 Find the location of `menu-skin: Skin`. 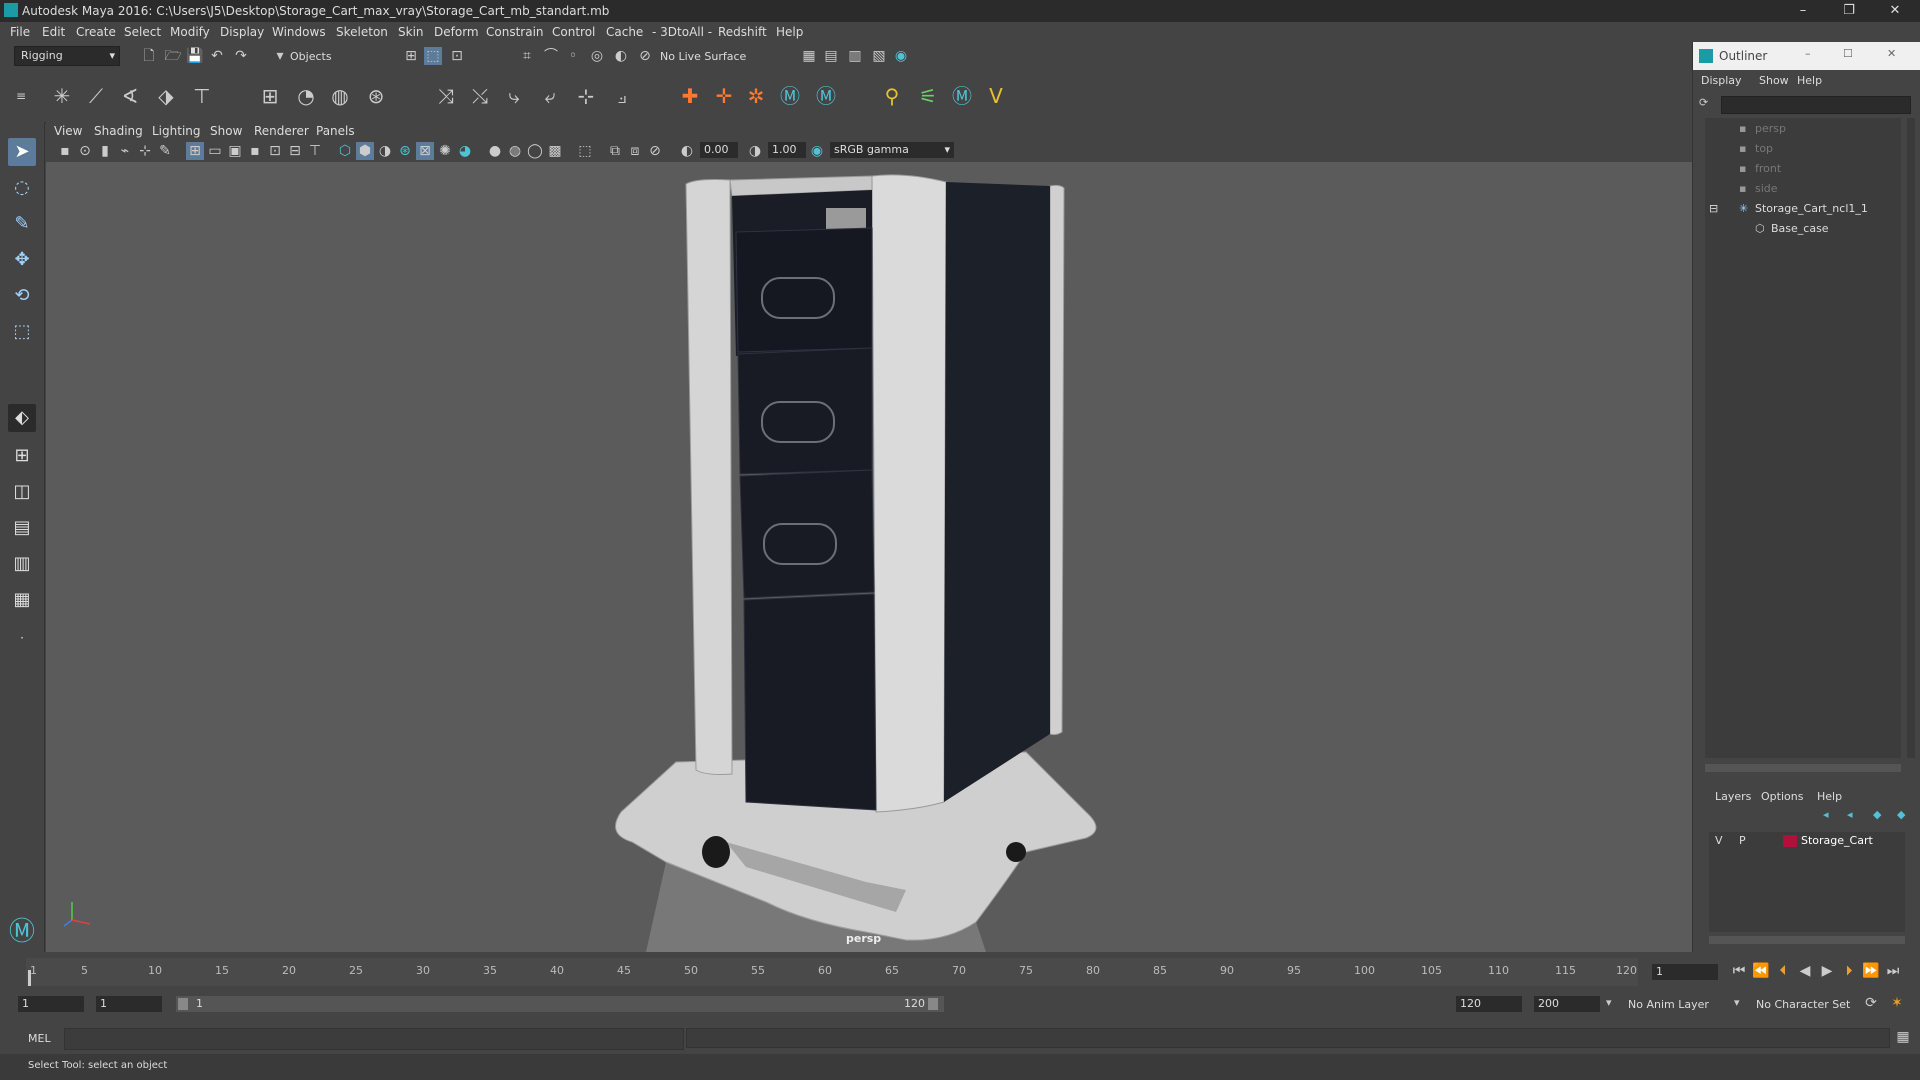

menu-skin: Skin is located at coordinates (411, 32).